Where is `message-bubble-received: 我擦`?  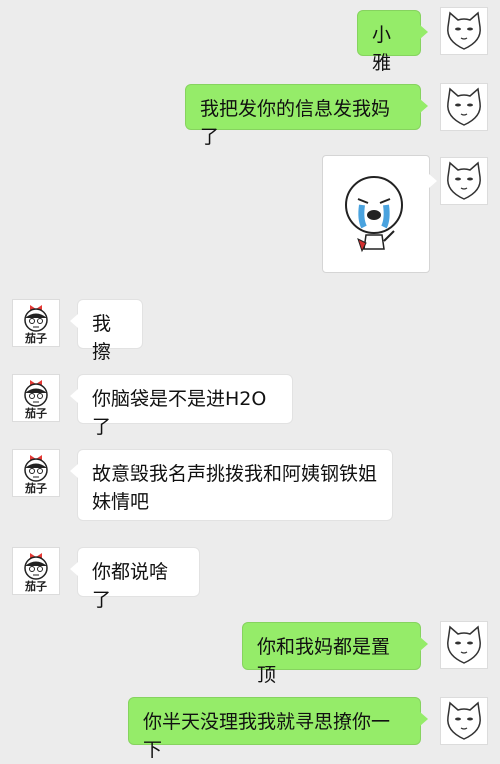 message-bubble-received: 我擦 is located at coordinates (106, 331).